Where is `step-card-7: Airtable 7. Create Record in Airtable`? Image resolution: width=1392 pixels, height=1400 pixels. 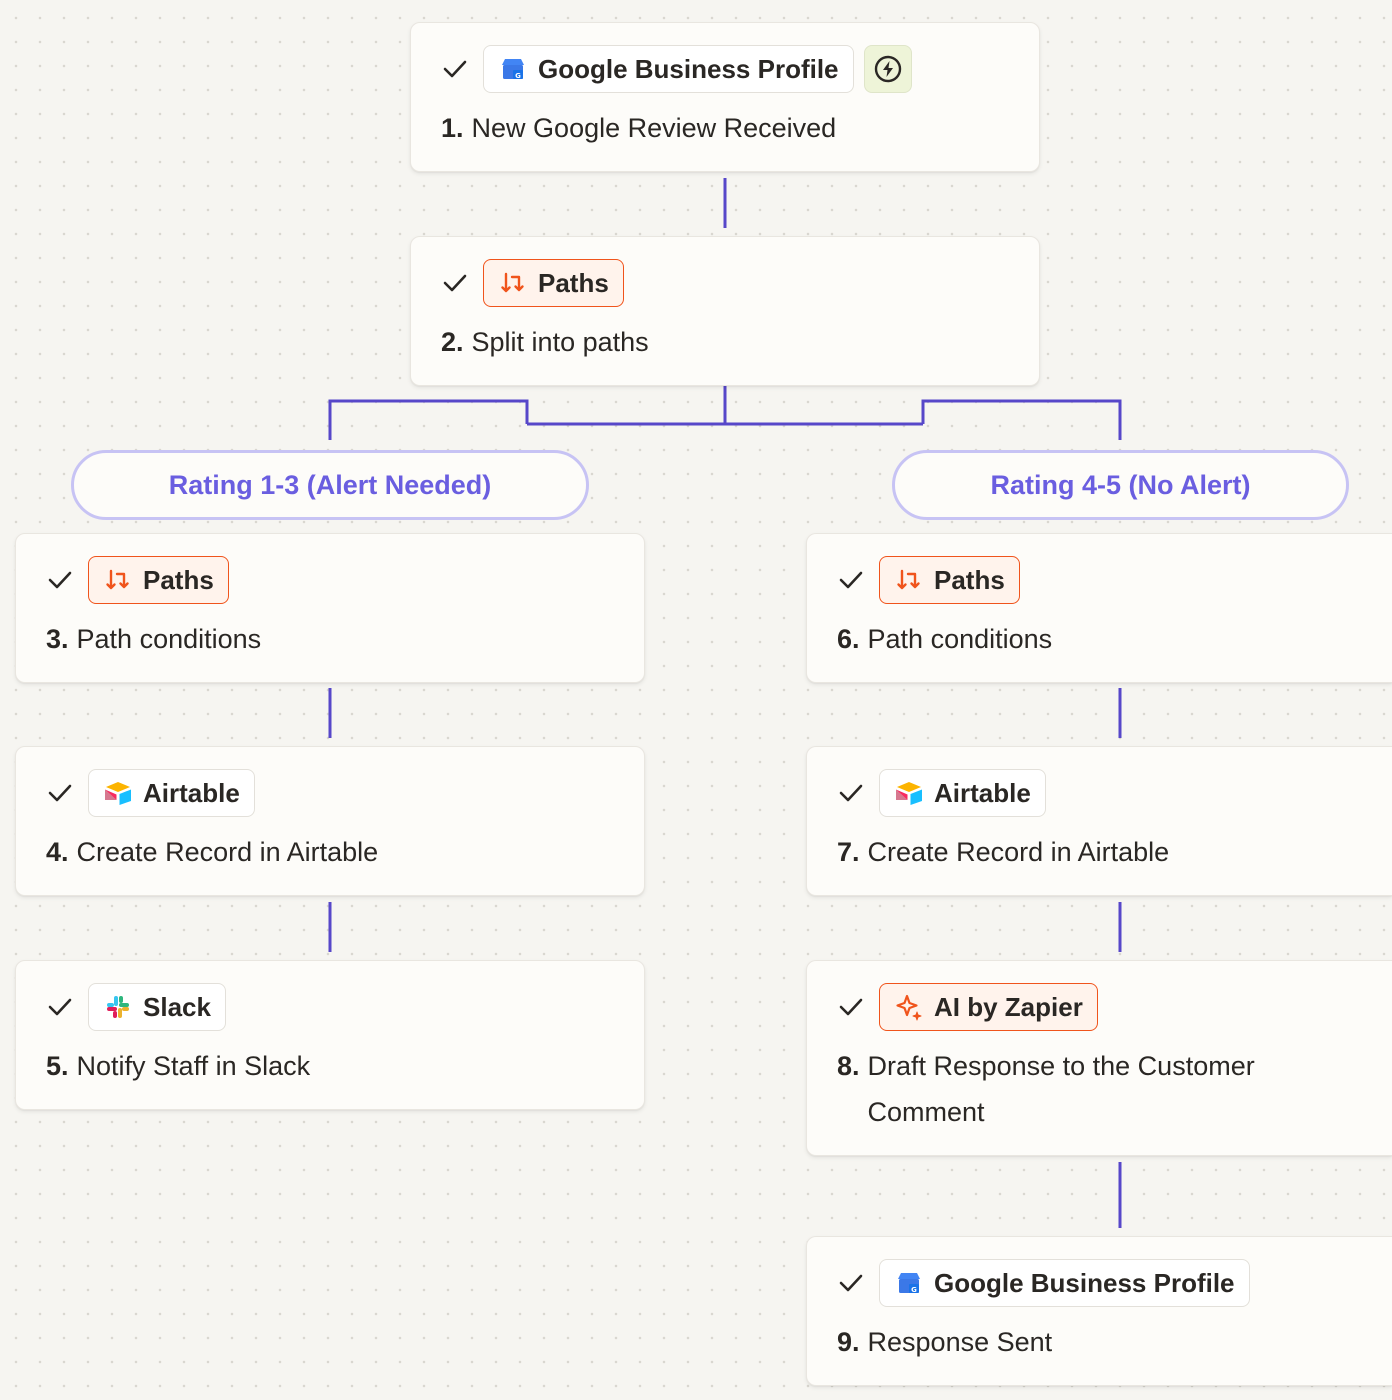
step-card-7: Airtable 7. Create Record in Airtable is located at coordinates (1099, 821).